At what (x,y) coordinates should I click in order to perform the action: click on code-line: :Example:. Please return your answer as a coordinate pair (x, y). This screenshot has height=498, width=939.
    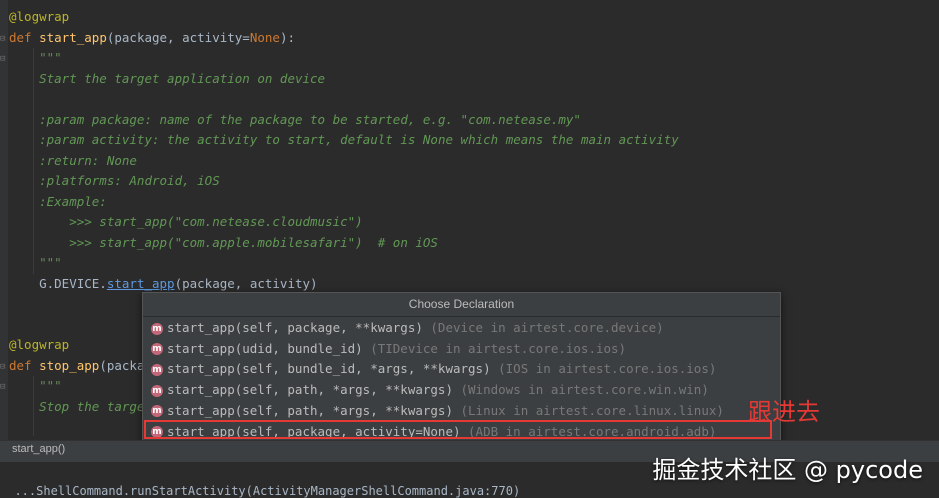
    Looking at the image, I should click on (58, 202).